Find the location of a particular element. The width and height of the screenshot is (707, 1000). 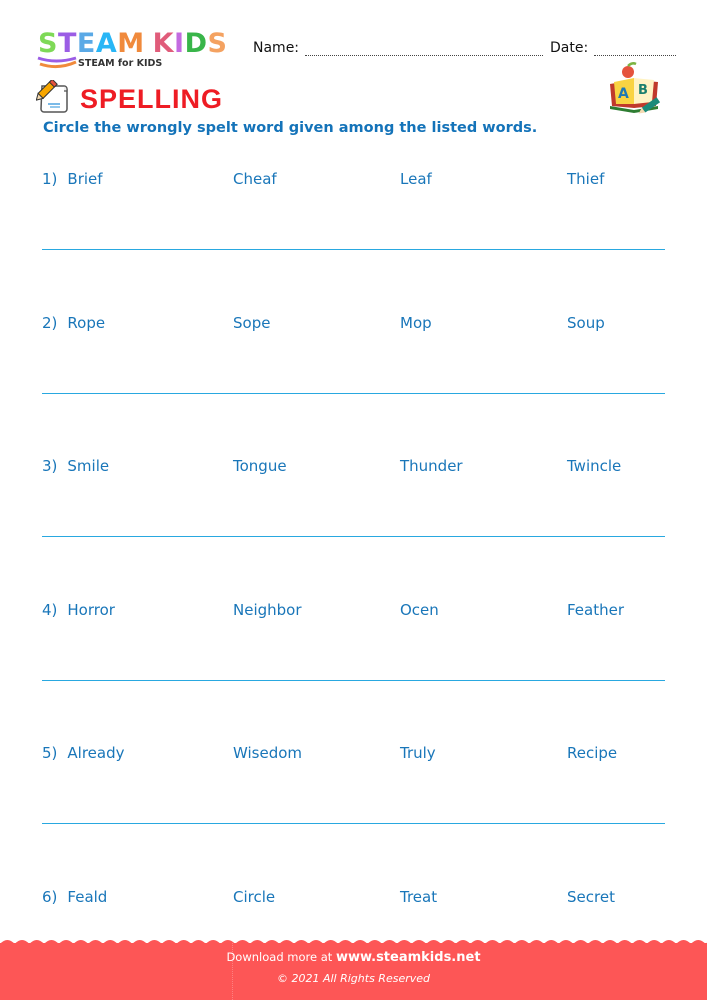

scallop-path is located at coordinates (353, 945).